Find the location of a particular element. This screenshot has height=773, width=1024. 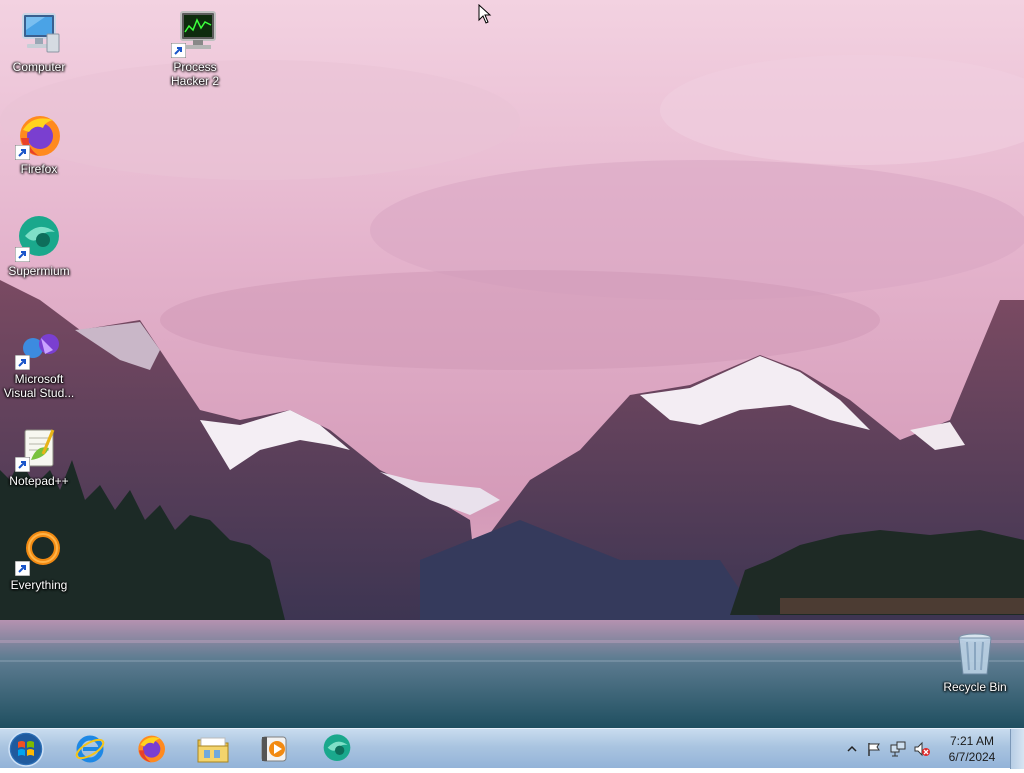

taskbar: 7:21 AM 6/7/2024 is located at coordinates (512, 748).